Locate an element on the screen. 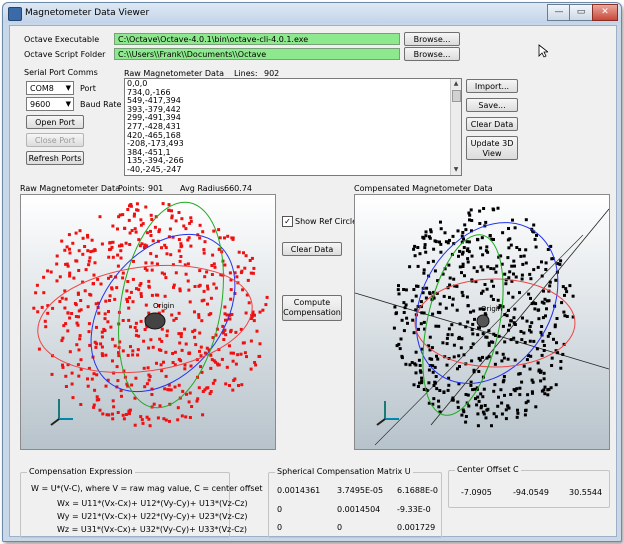 The width and height of the screenshot is (624, 544). show-ref-checkbox: ✓ is located at coordinates (287, 221).